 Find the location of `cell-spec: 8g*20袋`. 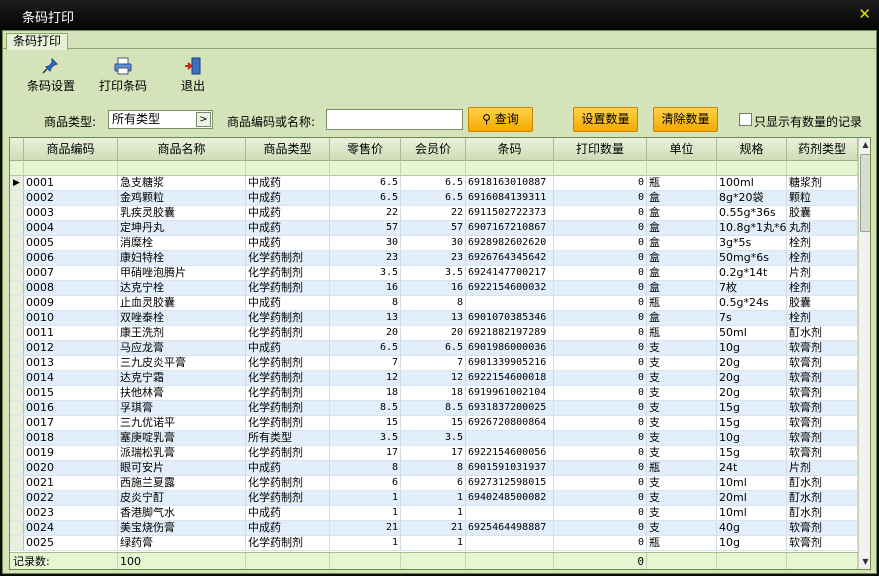

cell-spec: 8g*20袋 is located at coordinates (752, 198).